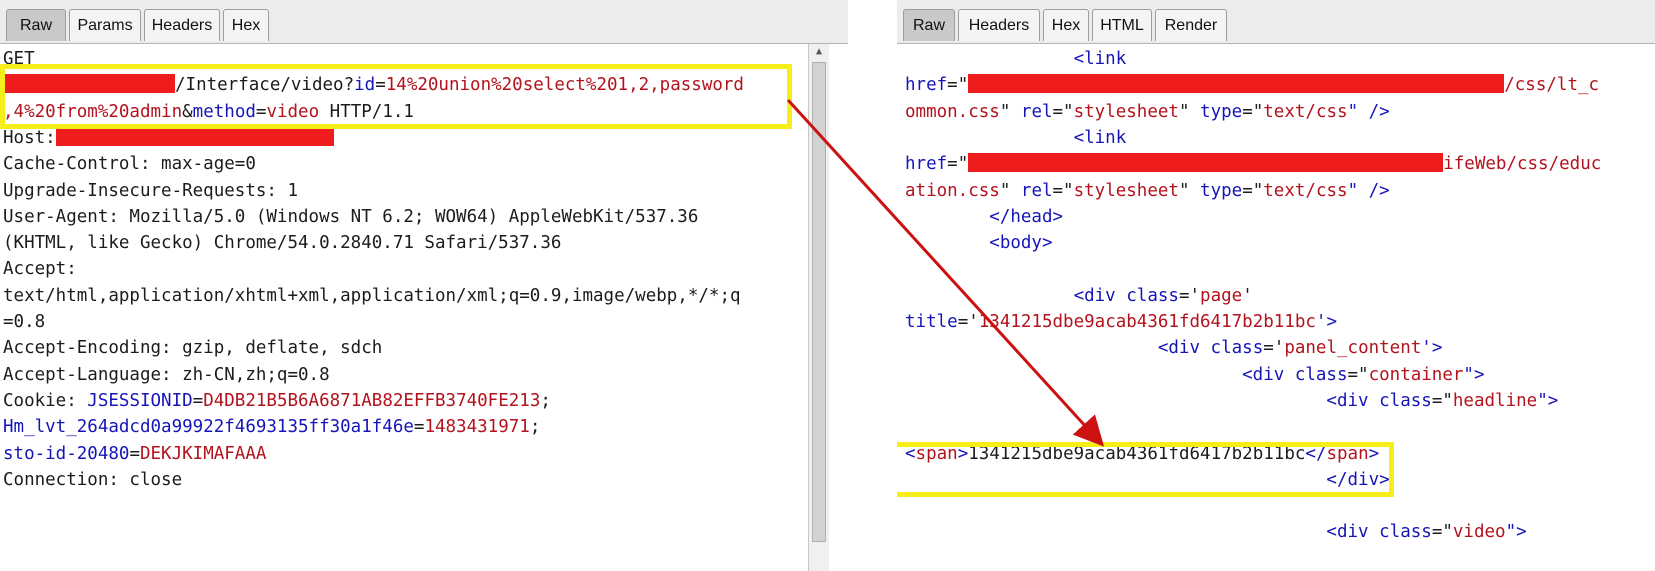  I want to click on code-line: </head>, so click(984, 217).